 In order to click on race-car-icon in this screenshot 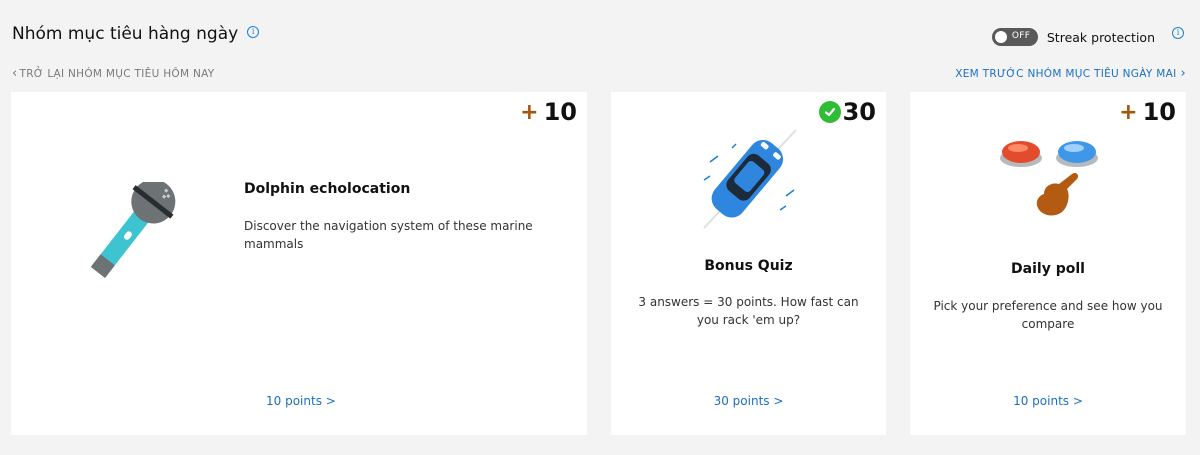, I will do `click(750, 179)`.